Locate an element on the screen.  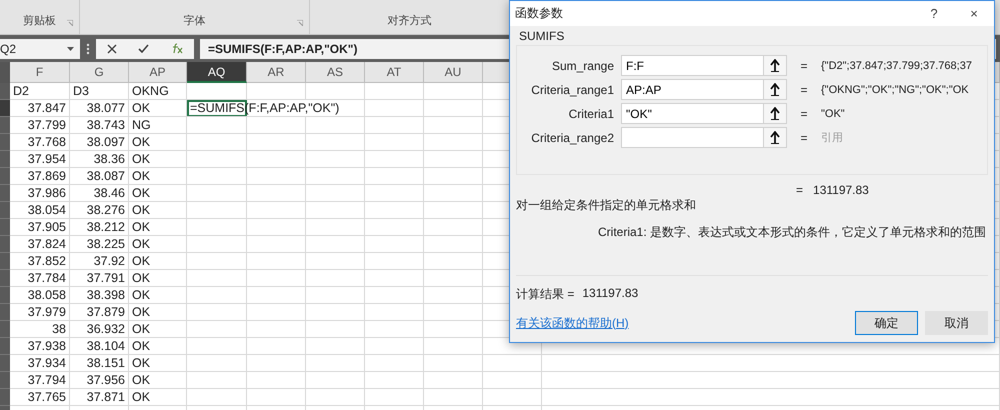
help-link: 有关该函数的帮助(H) is located at coordinates (682, 323).